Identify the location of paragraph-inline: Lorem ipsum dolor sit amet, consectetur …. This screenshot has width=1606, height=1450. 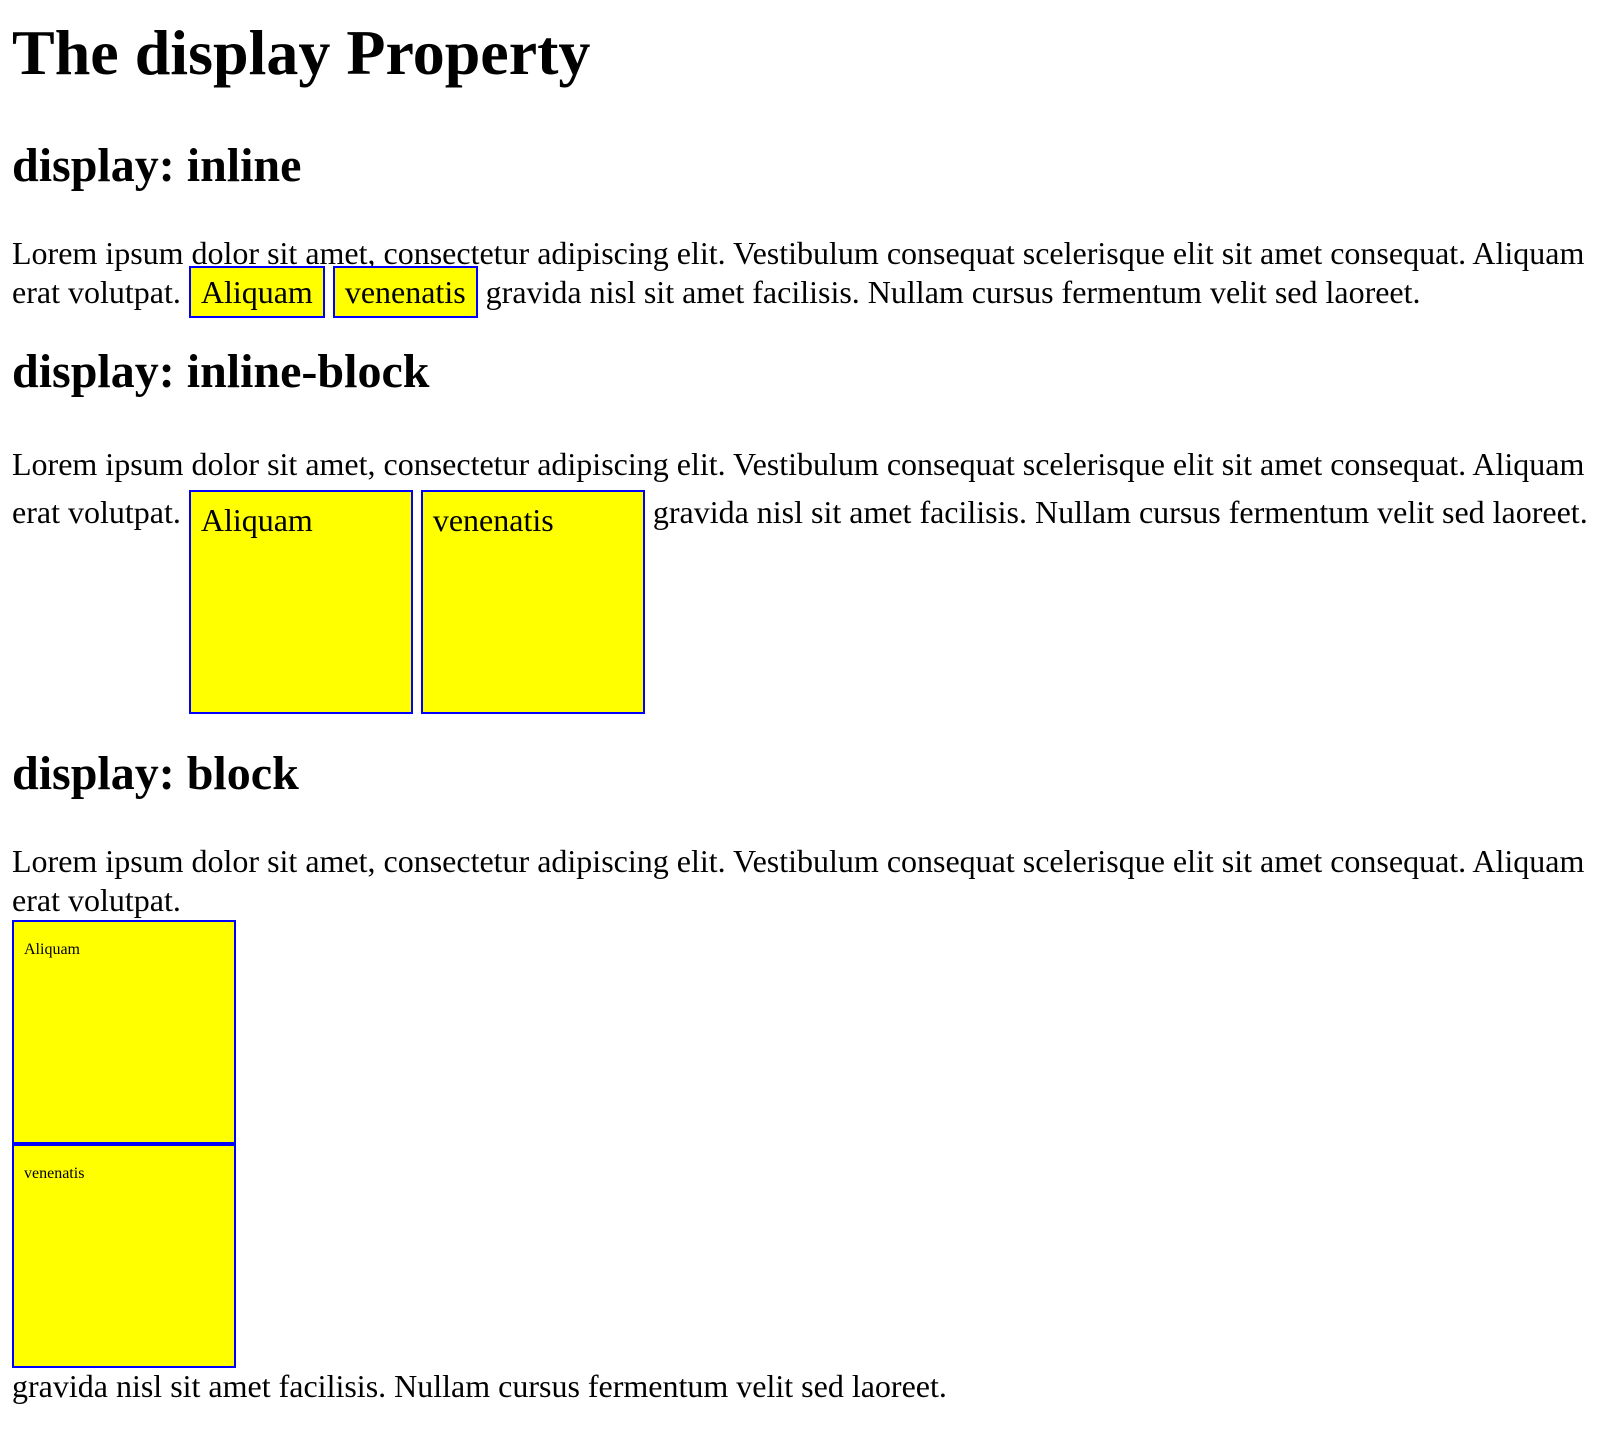
(803, 276).